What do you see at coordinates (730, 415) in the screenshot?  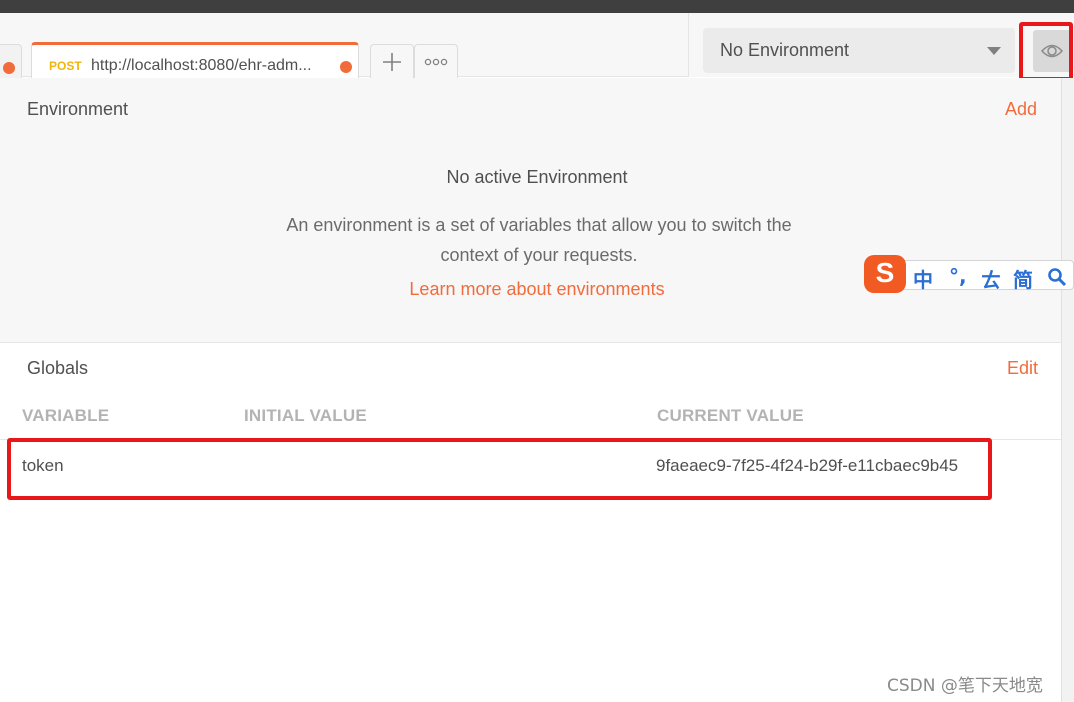 I see `column-header-current-value: CURRENT VALUE` at bounding box center [730, 415].